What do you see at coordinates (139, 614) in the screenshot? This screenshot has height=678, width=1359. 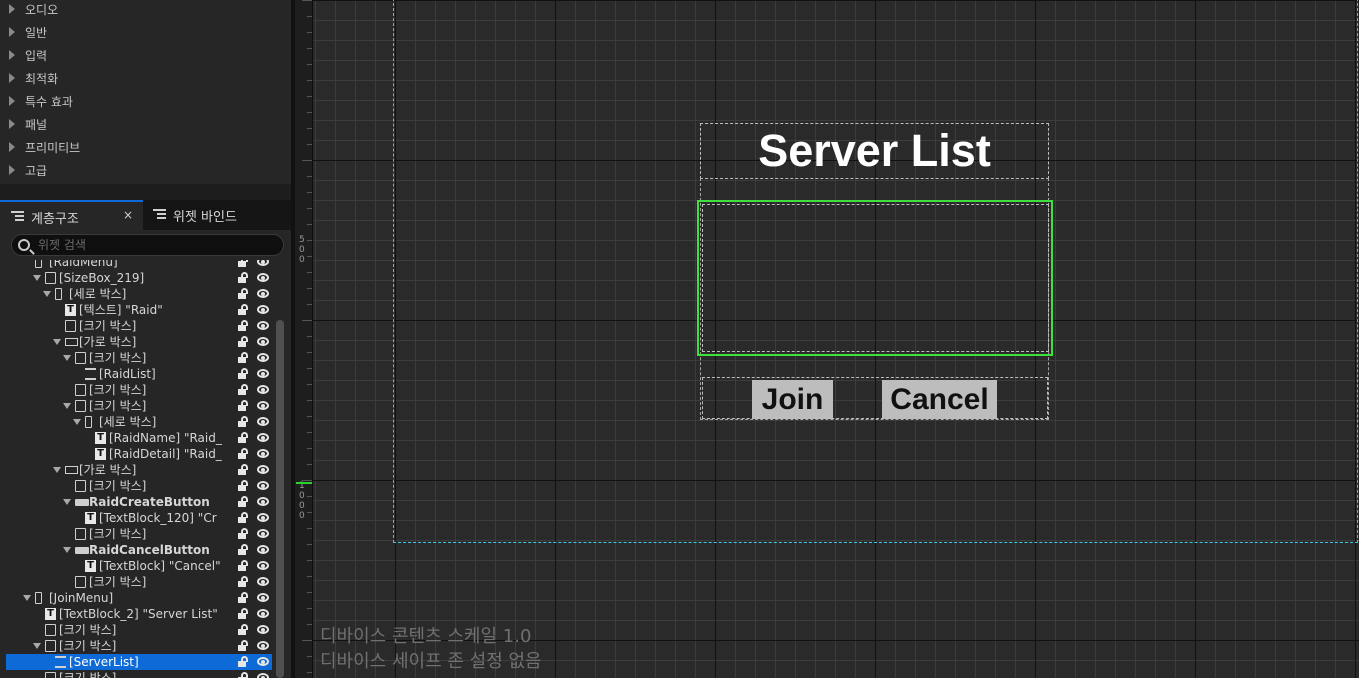 I see `hierarchy-row: T [TextBlock_2] "Server List"` at bounding box center [139, 614].